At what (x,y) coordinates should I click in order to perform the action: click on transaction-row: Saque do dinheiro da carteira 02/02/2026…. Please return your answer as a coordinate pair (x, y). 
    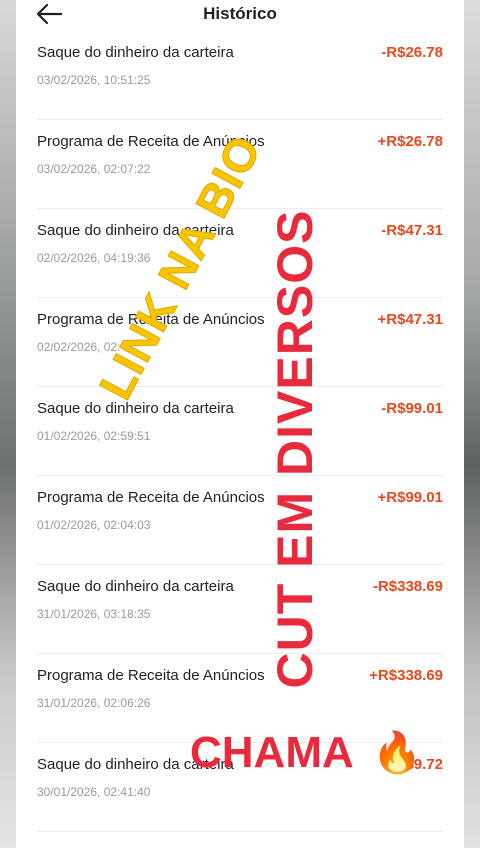
    Looking at the image, I should click on (240, 253).